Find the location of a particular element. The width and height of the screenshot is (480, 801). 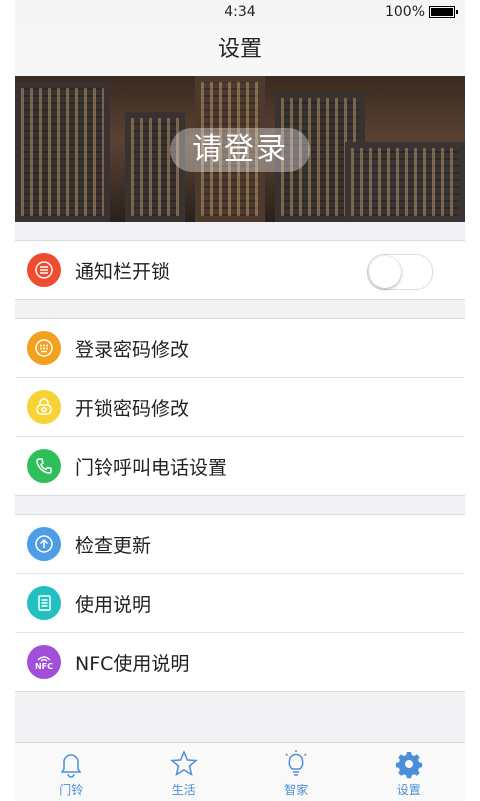

unlock-password-label: 开锁密码修改 is located at coordinates (132, 408).